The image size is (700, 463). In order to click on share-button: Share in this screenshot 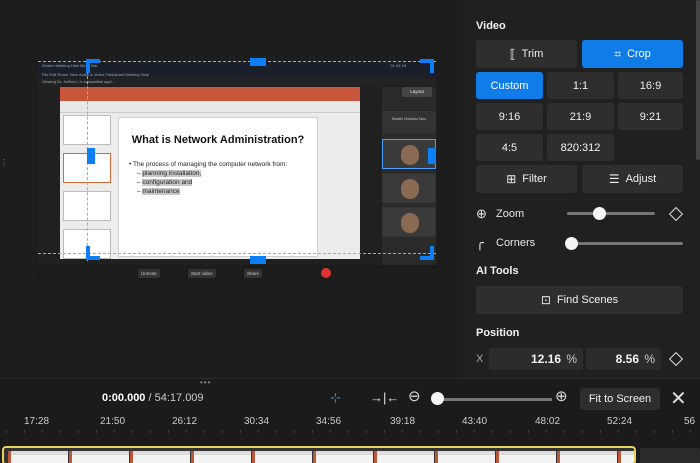, I will do `click(253, 273)`.